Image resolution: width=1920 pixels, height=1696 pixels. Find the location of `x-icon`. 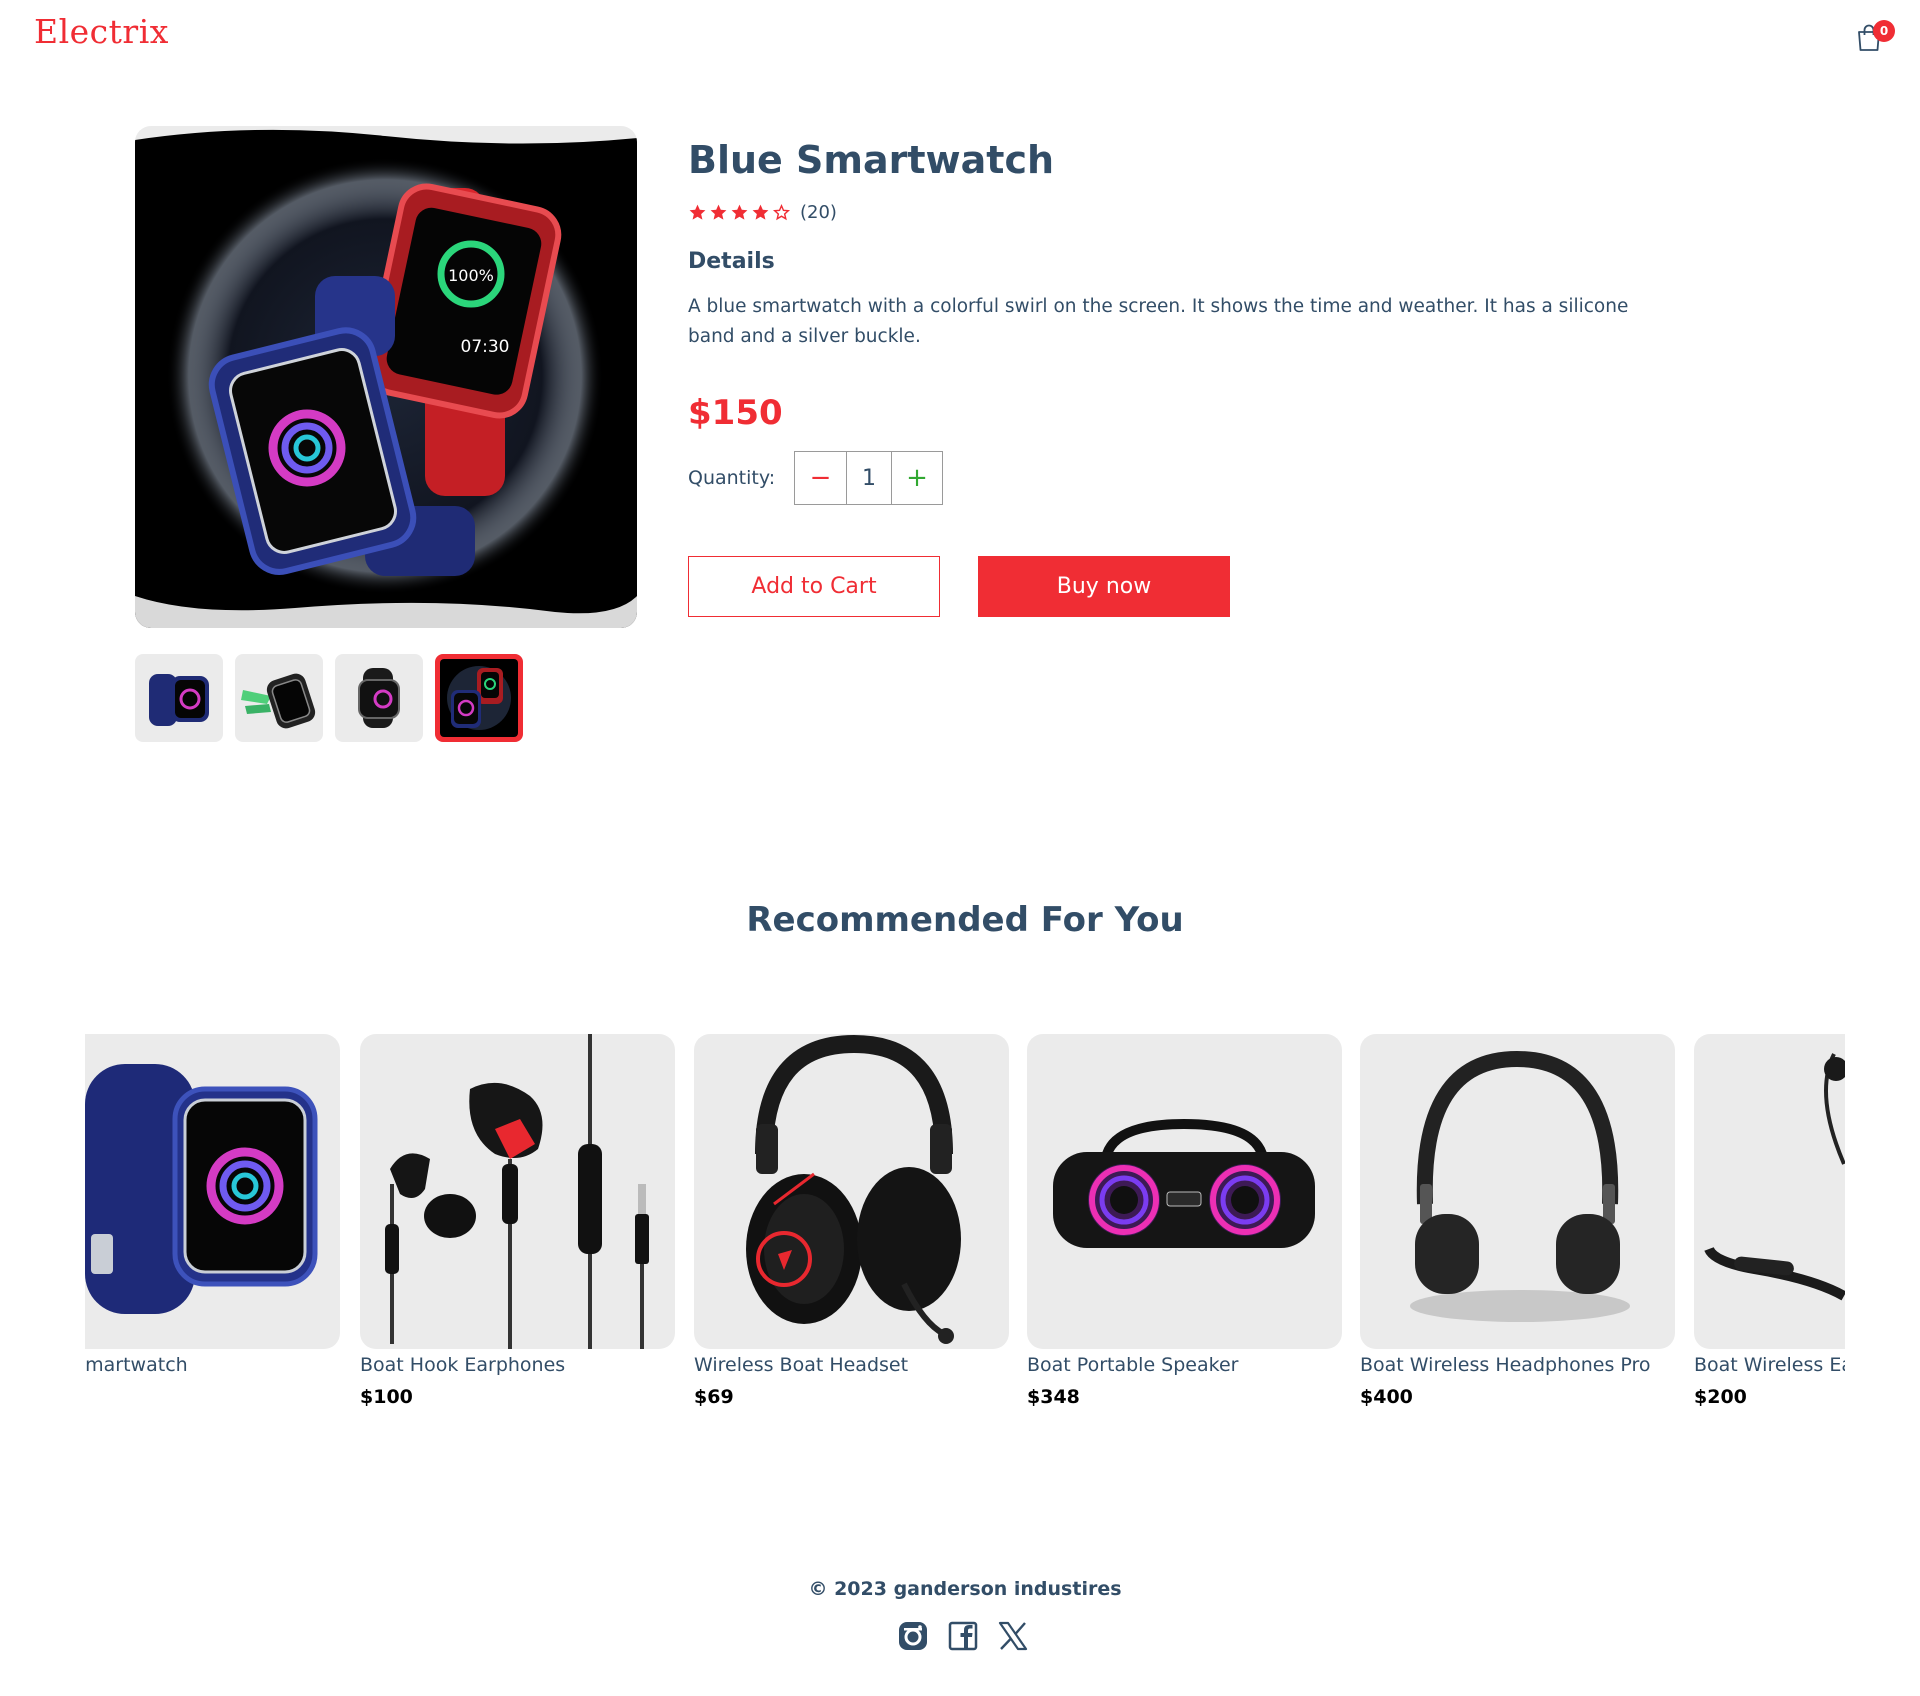

x-icon is located at coordinates (1013, 1636).